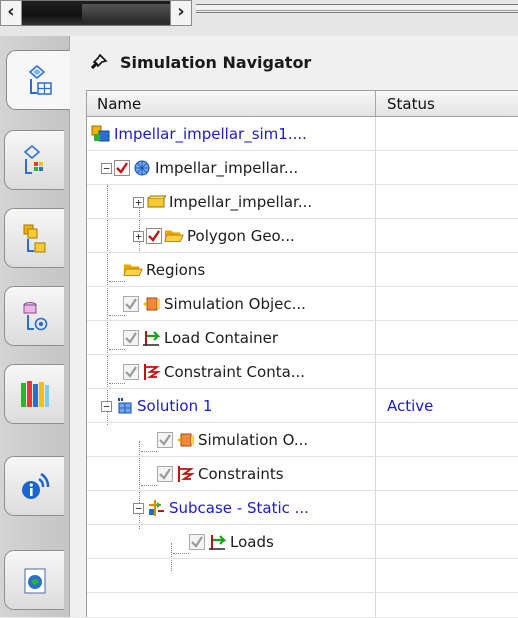 The height and width of the screenshot is (618, 518). What do you see at coordinates (156, 508) in the screenshot?
I see `subcase-icon` at bounding box center [156, 508].